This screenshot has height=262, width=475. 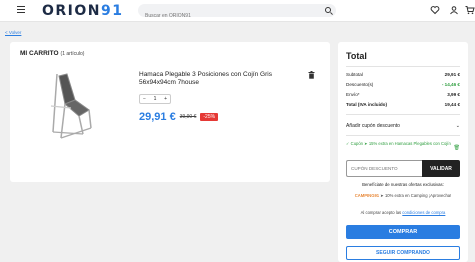 What do you see at coordinates (403, 104) in the screenshot?
I see `total-row: Total (IVA incluido) 19,44 €` at bounding box center [403, 104].